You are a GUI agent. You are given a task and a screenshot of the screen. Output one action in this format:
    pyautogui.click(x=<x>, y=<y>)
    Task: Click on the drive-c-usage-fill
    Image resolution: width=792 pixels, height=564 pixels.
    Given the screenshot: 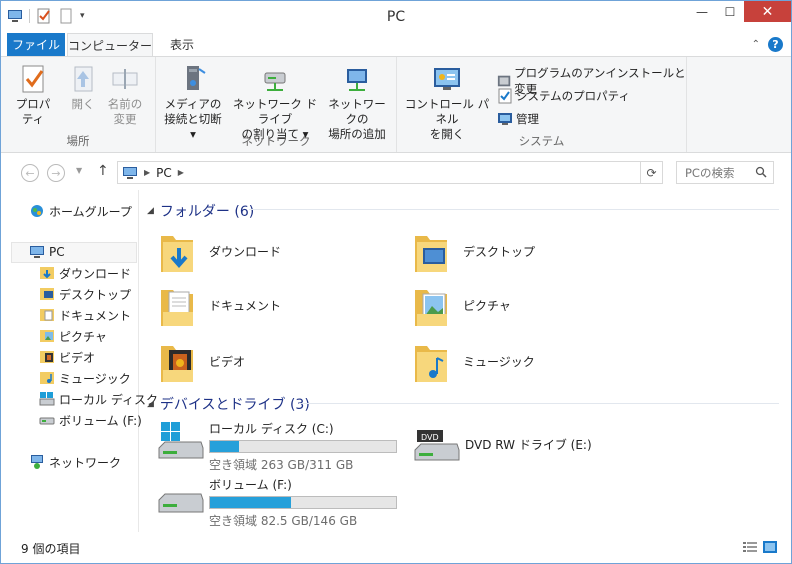 What is the action you would take?
    pyautogui.click(x=224, y=446)
    